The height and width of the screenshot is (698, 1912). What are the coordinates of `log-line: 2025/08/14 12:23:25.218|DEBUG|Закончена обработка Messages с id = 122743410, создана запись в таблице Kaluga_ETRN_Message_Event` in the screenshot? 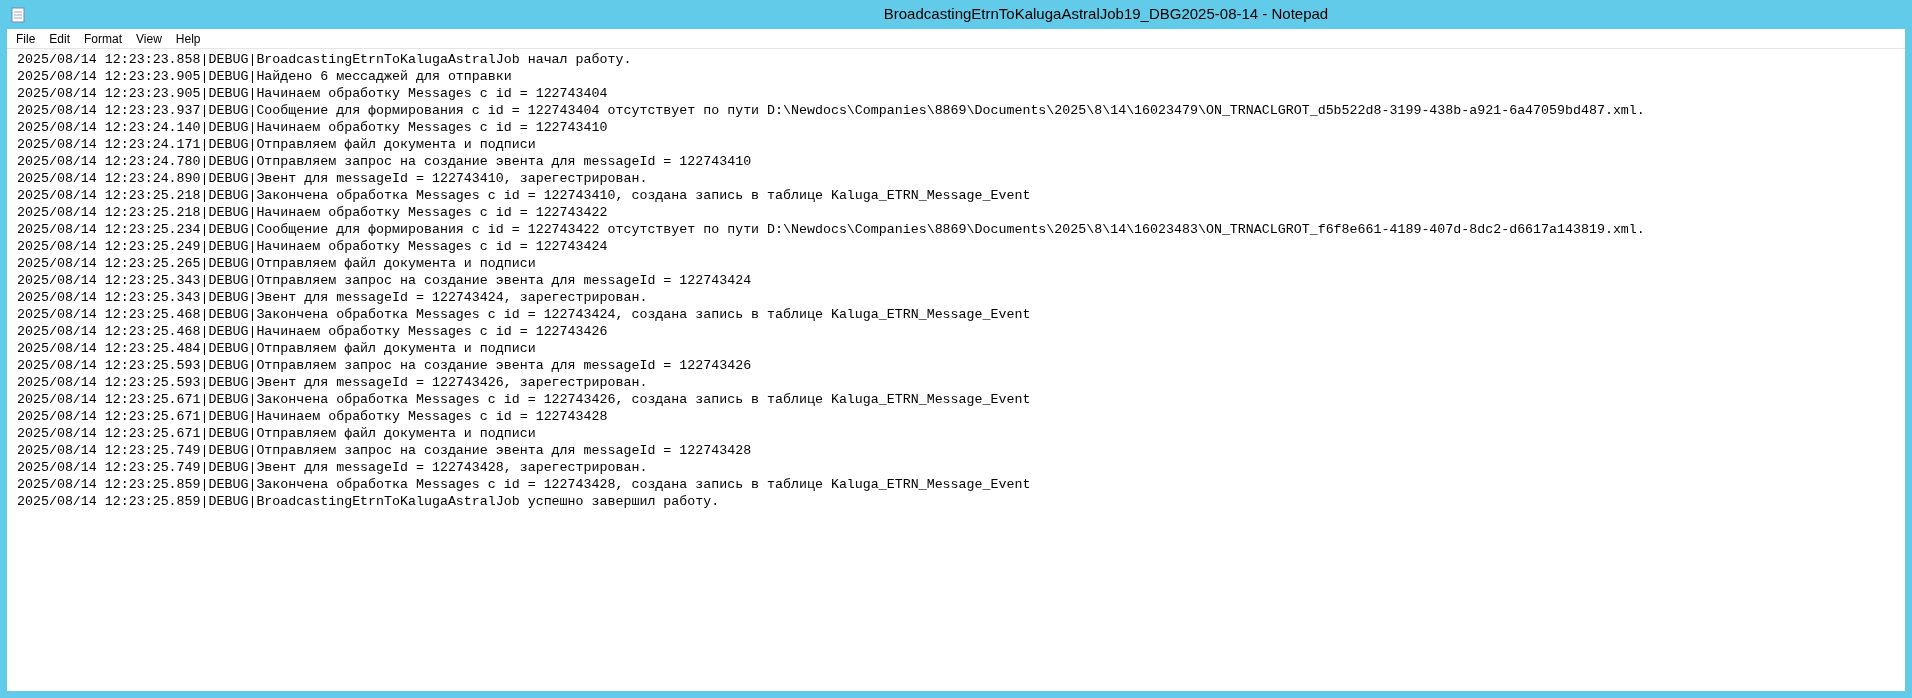 It's located at (524, 195).